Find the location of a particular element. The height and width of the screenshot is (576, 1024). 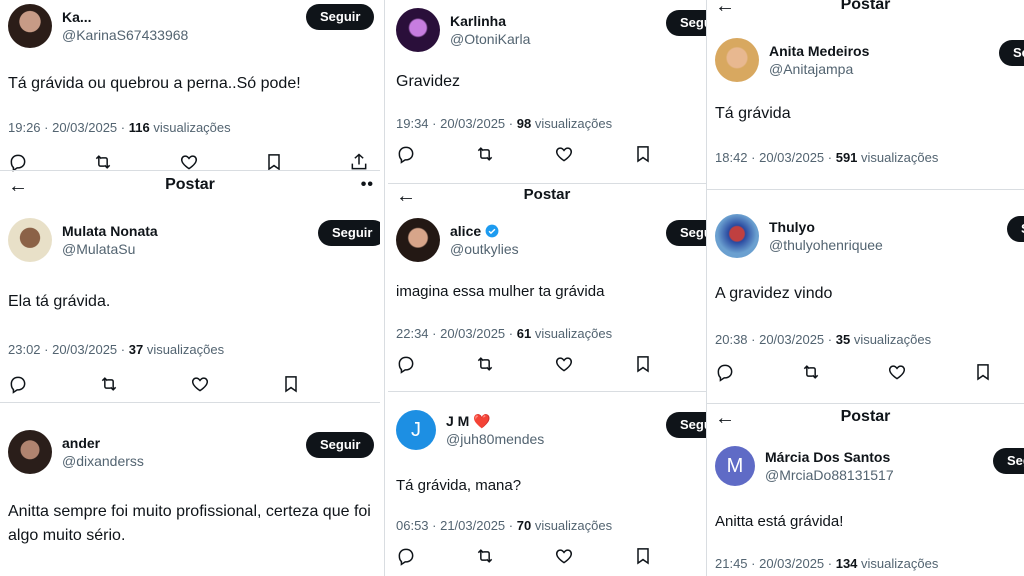

tweet-text: Gravidez is located at coordinates (428, 81).